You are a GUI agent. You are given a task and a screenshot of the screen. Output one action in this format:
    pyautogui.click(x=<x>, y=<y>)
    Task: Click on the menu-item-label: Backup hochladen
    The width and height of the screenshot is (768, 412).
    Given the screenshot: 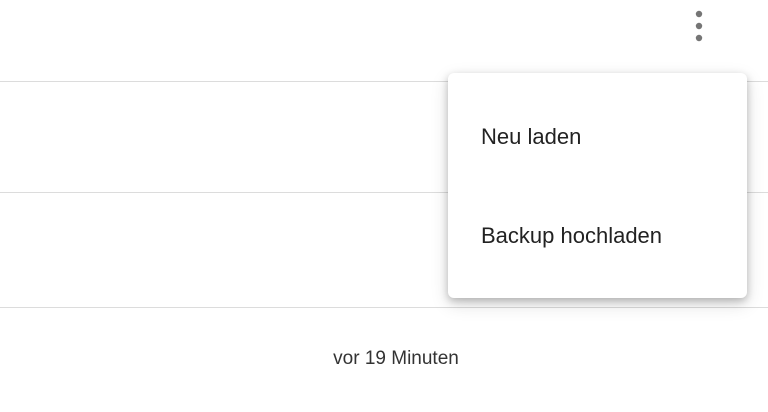 What is the action you would take?
    pyautogui.click(x=572, y=235)
    